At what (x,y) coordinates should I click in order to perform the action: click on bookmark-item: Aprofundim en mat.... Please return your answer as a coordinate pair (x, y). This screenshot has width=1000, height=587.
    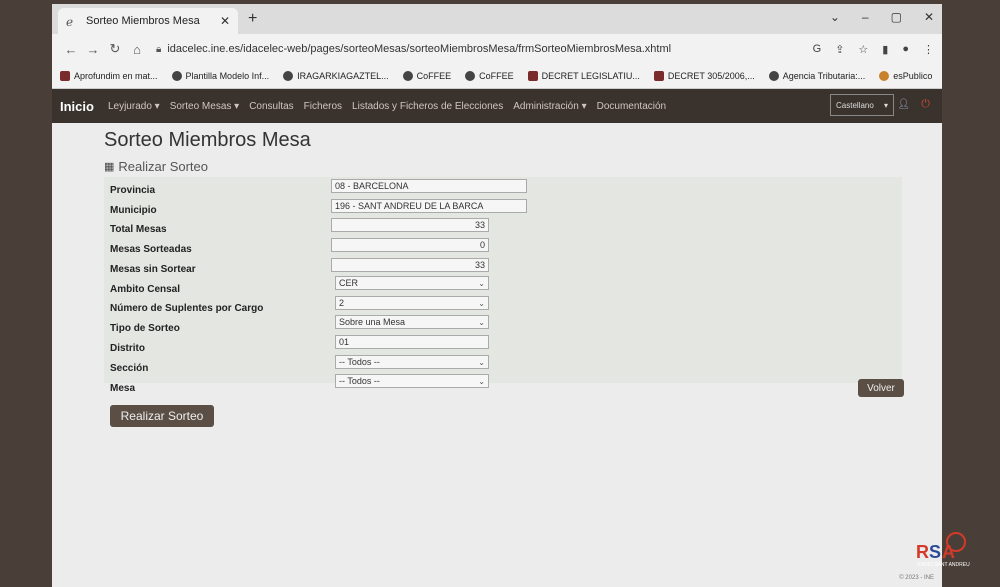
    Looking at the image, I should click on (109, 76).